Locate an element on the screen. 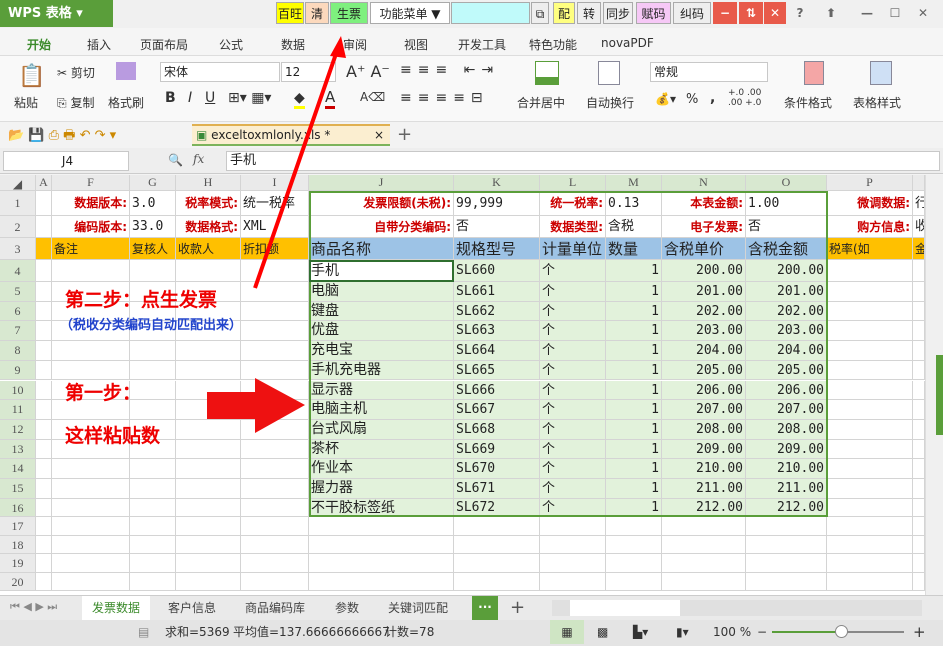 The image size is (943, 646). item-name-cell: 显示器 is located at coordinates (381, 390).